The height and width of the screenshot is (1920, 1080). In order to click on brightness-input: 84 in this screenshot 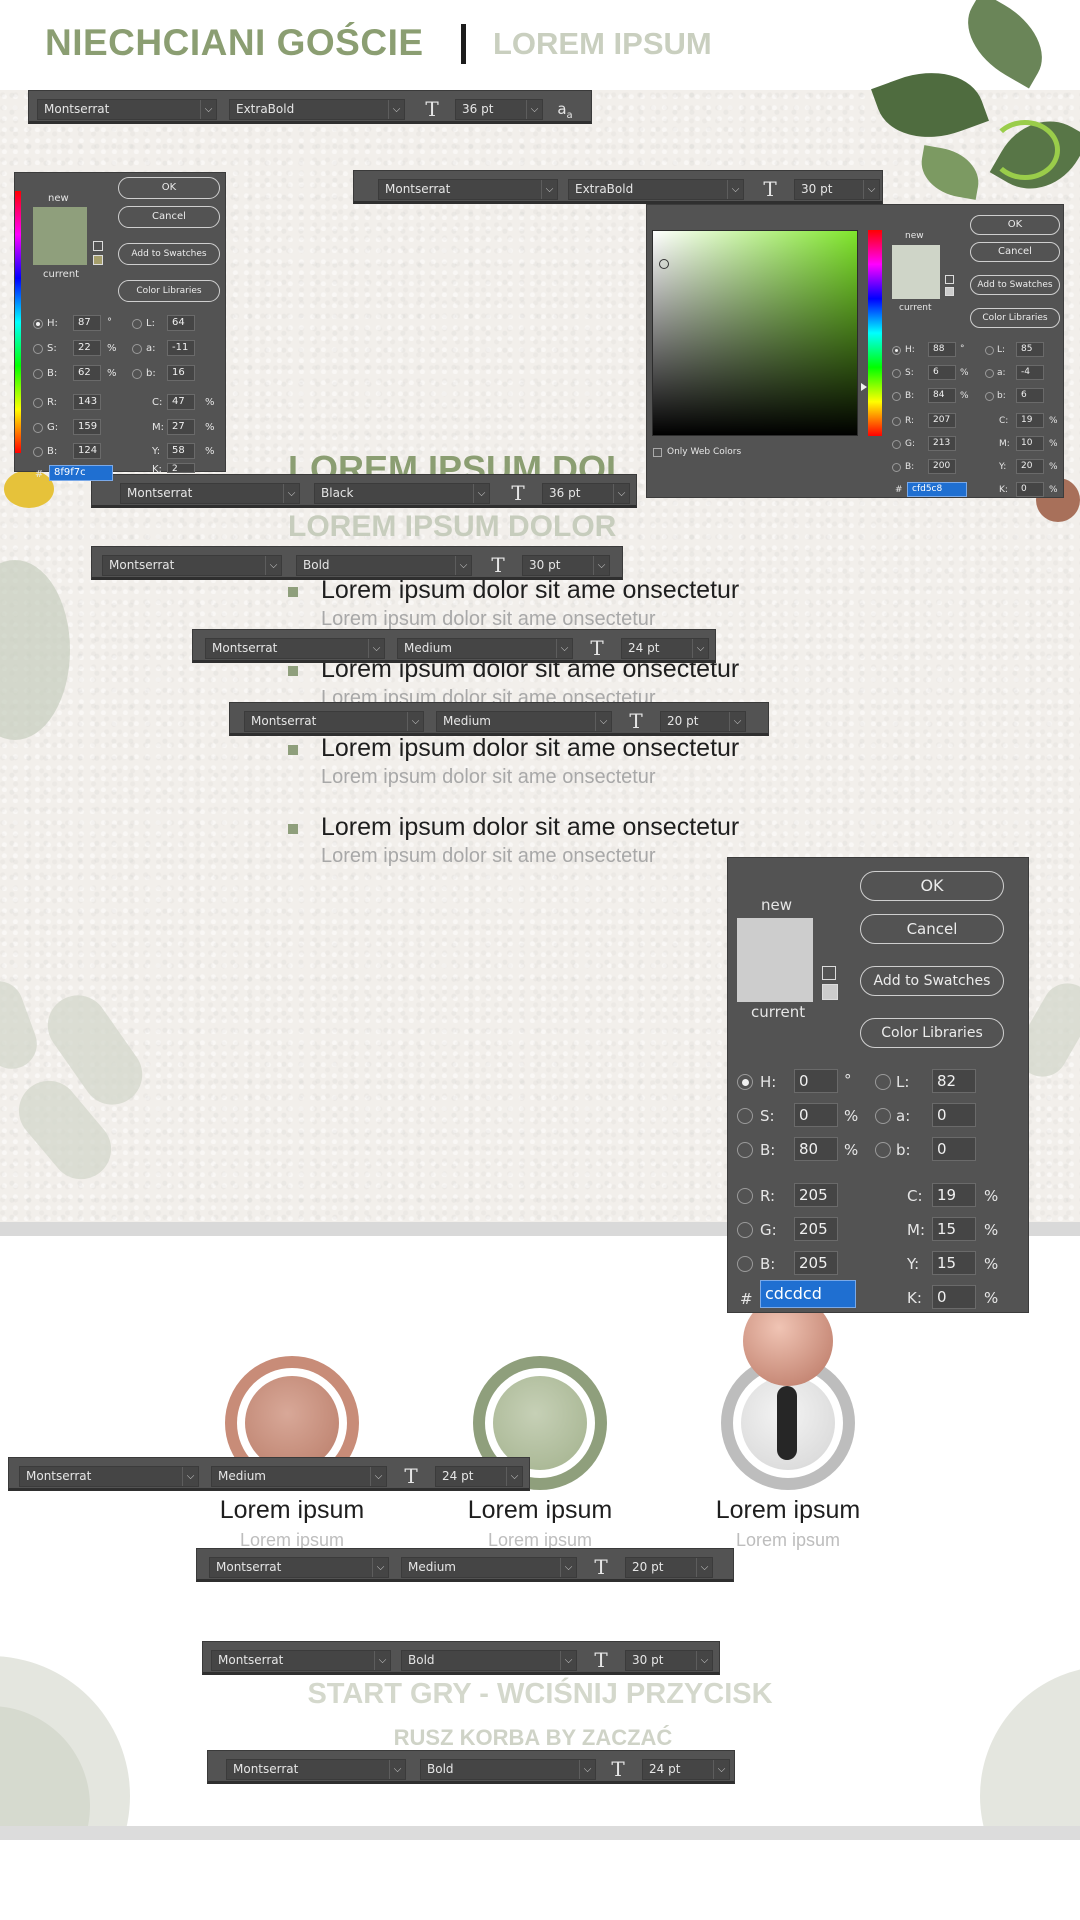, I will do `click(942, 395)`.